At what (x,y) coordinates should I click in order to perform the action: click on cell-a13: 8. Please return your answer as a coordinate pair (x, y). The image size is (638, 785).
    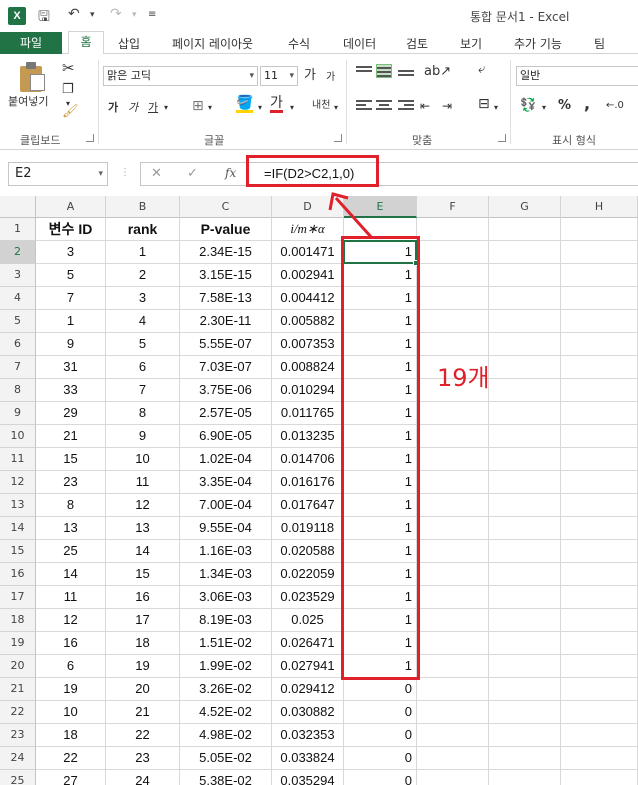
    Looking at the image, I should click on (71, 505).